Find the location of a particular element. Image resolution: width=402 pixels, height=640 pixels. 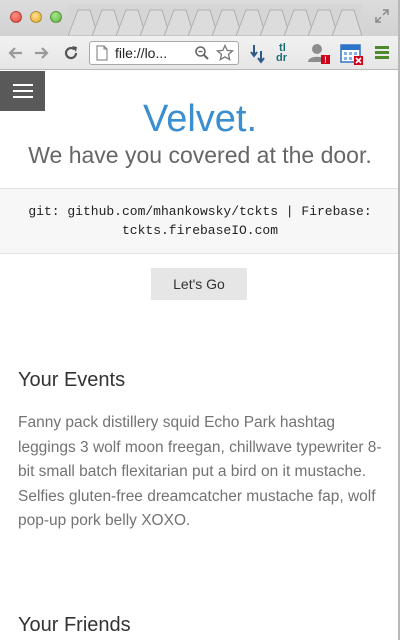

menu-icon is located at coordinates (382, 52).